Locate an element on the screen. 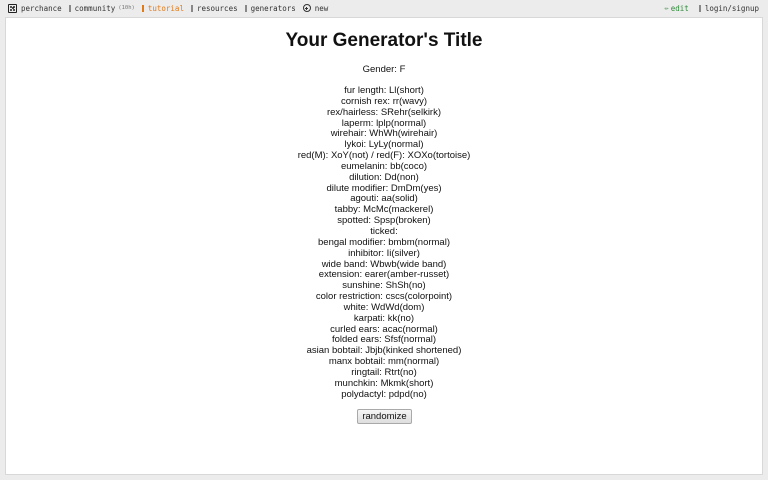 This screenshot has width=768, height=480. gender-line: Gender: F is located at coordinates (384, 69).